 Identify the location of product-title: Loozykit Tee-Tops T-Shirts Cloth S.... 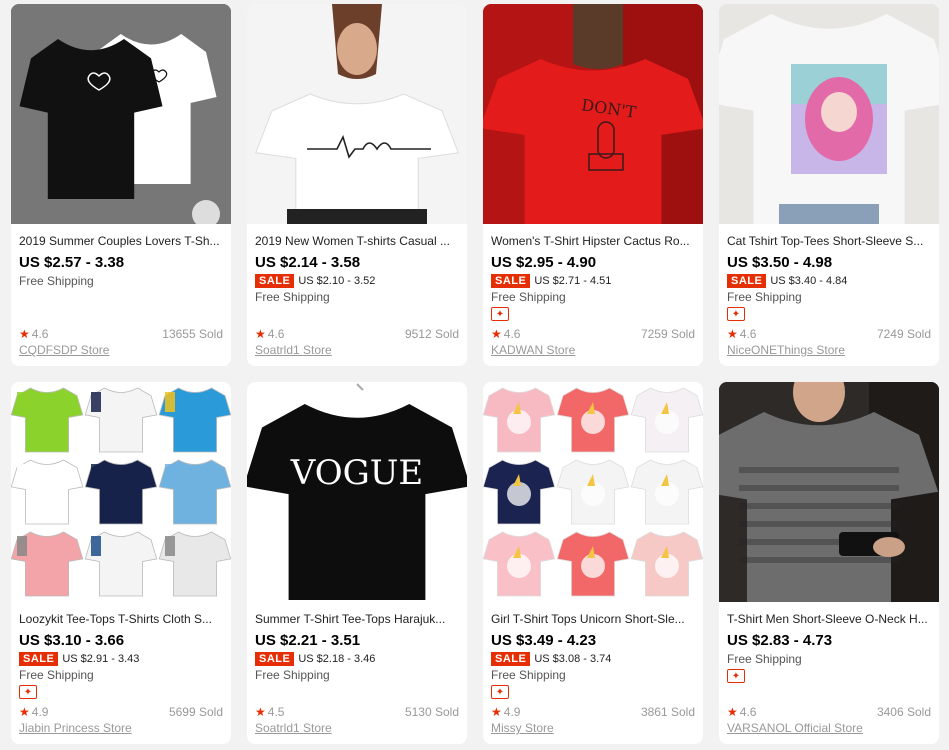
(121, 619).